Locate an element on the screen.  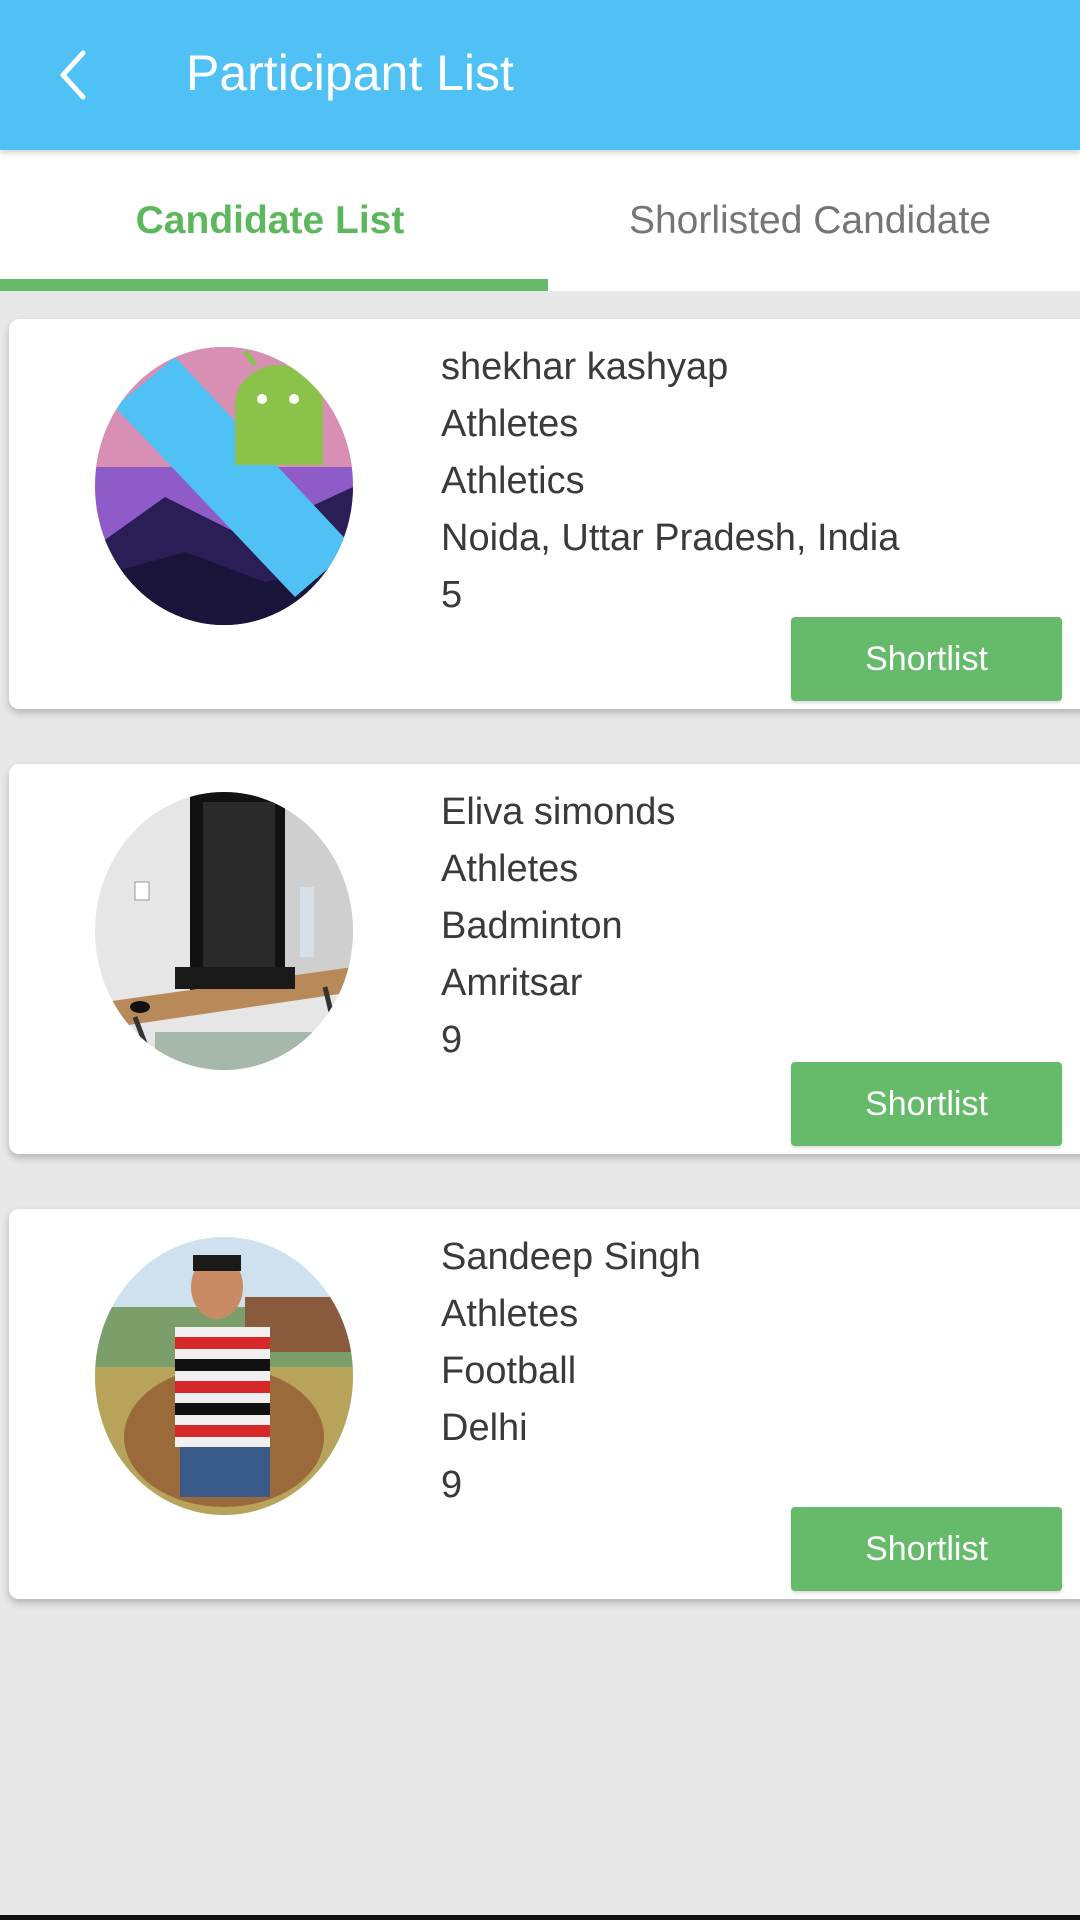
candidate-location: Amritsar is located at coordinates (512, 983).